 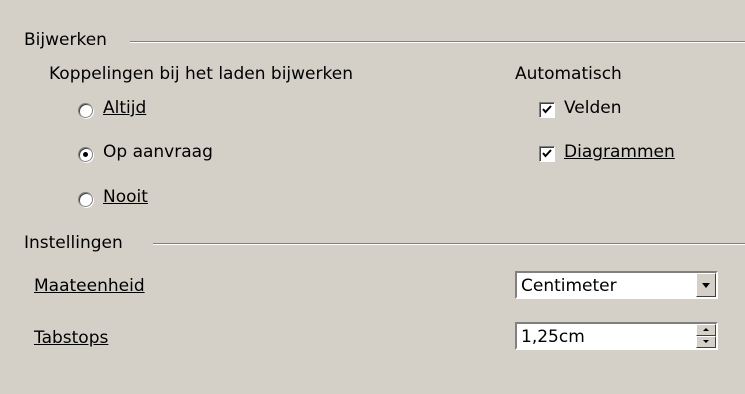 I want to click on radio-never-label: Nooit, so click(x=125, y=197).